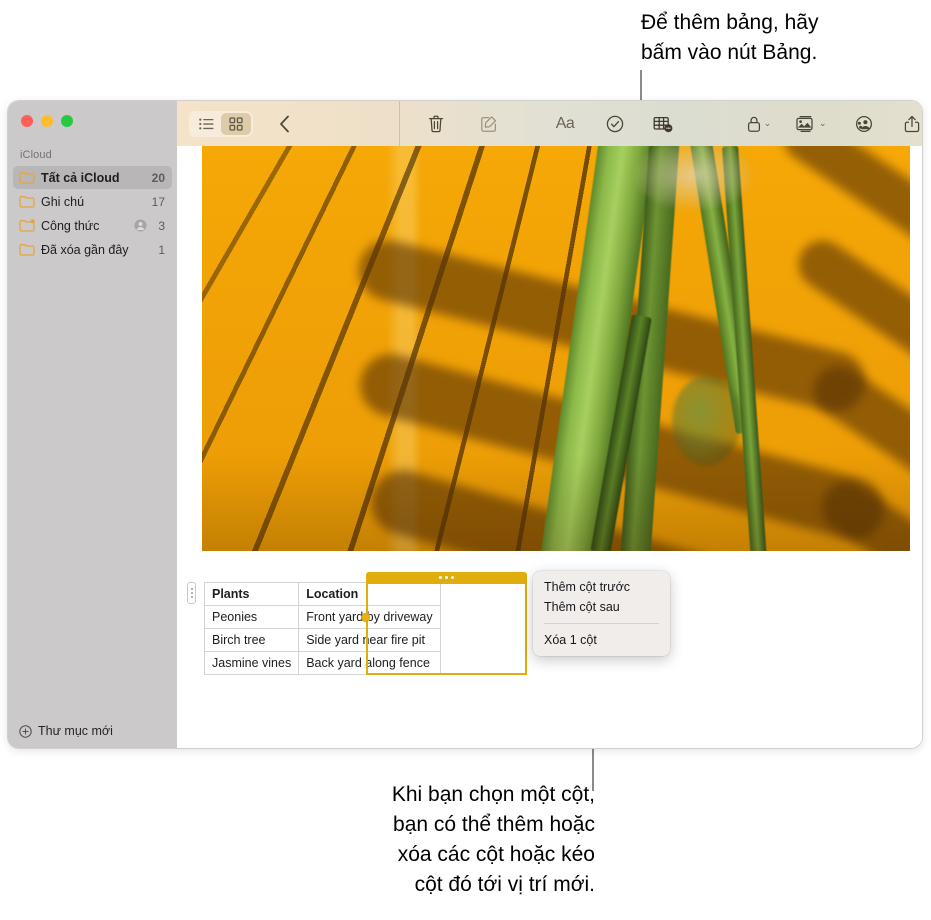  What do you see at coordinates (549, 123) in the screenshot?
I see `toolbar: Aa ⌄ ⌄` at bounding box center [549, 123].